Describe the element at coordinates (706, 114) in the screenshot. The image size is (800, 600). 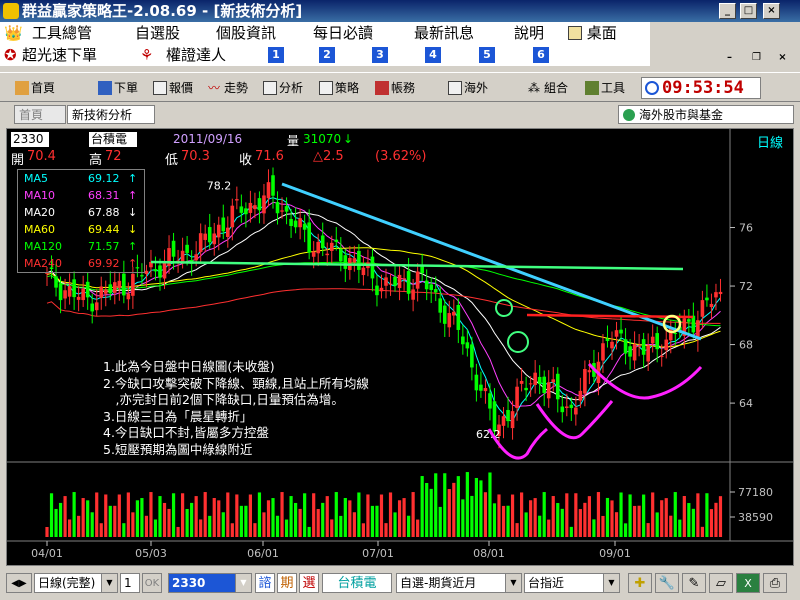
I see `tab-overseas: 海外股市與基金` at that location.